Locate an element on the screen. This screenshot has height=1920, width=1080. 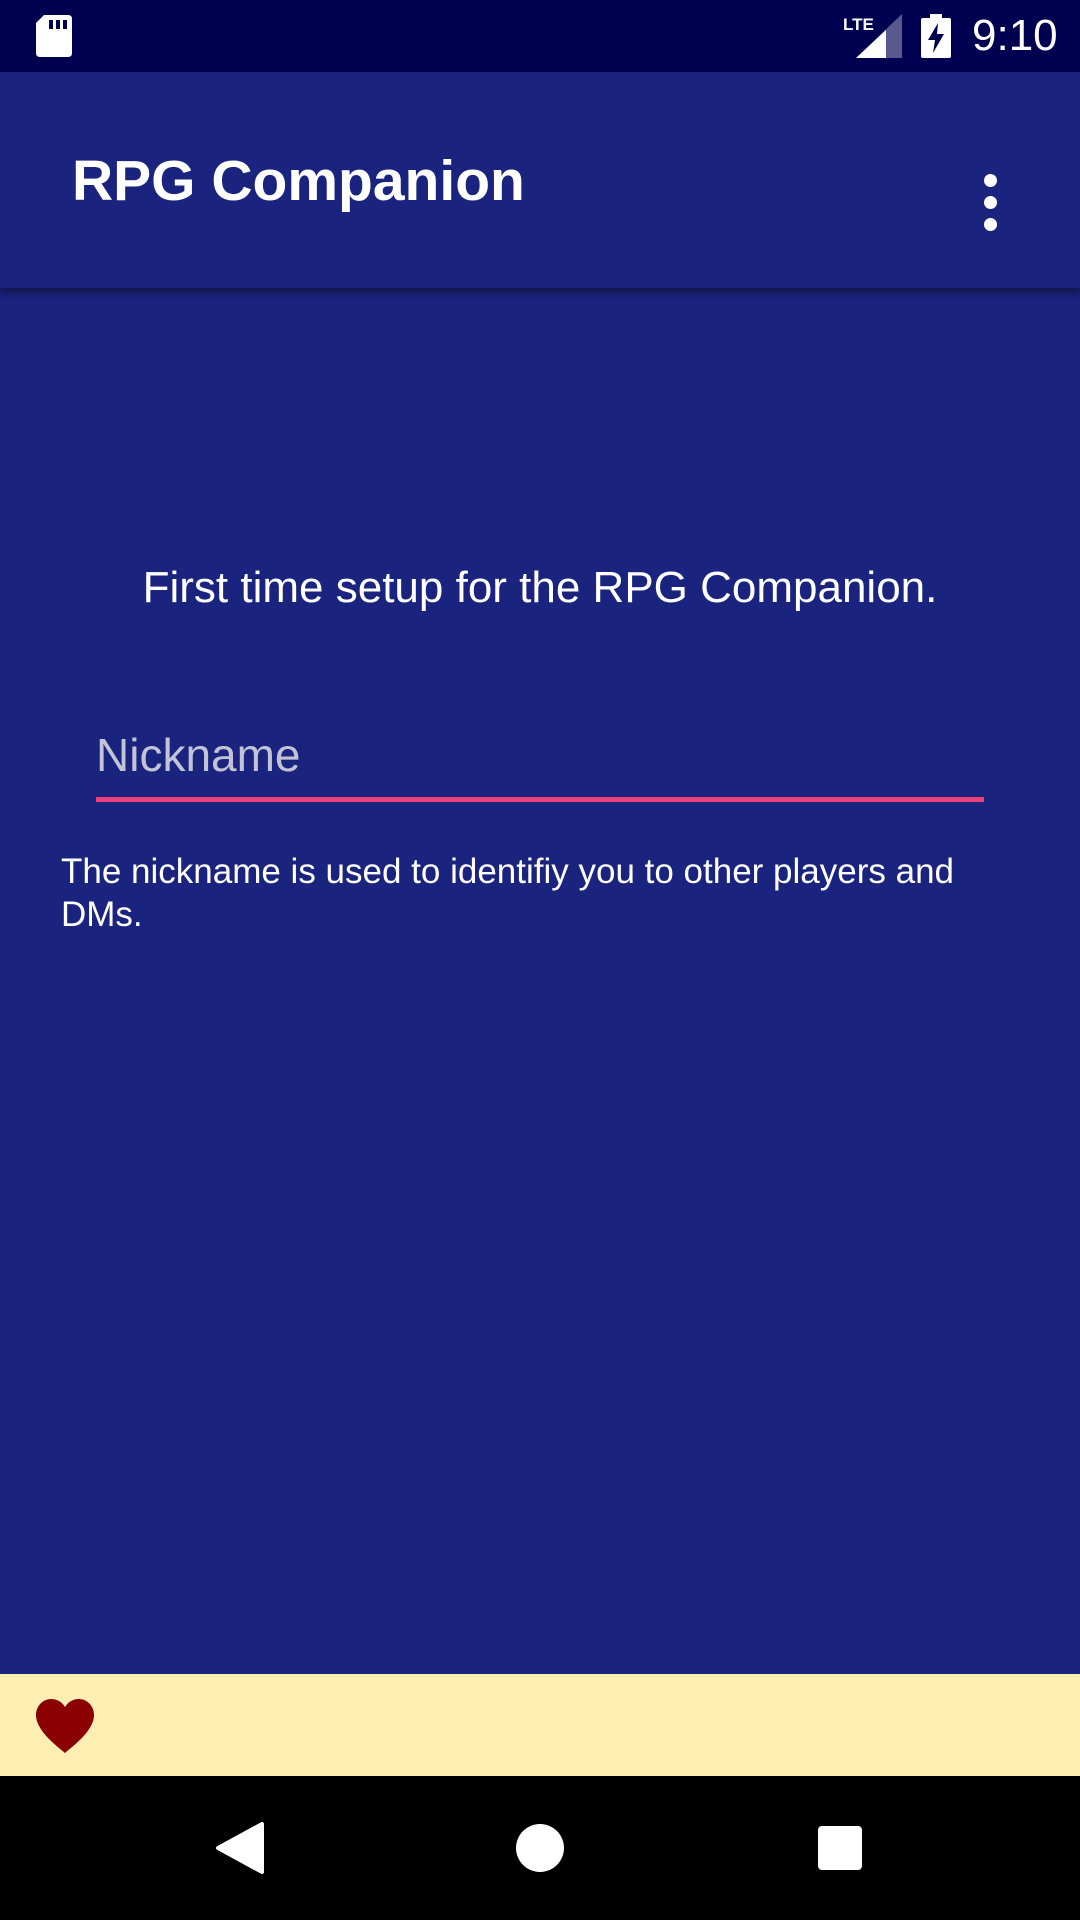
lte-label: LTE is located at coordinates (858, 24).